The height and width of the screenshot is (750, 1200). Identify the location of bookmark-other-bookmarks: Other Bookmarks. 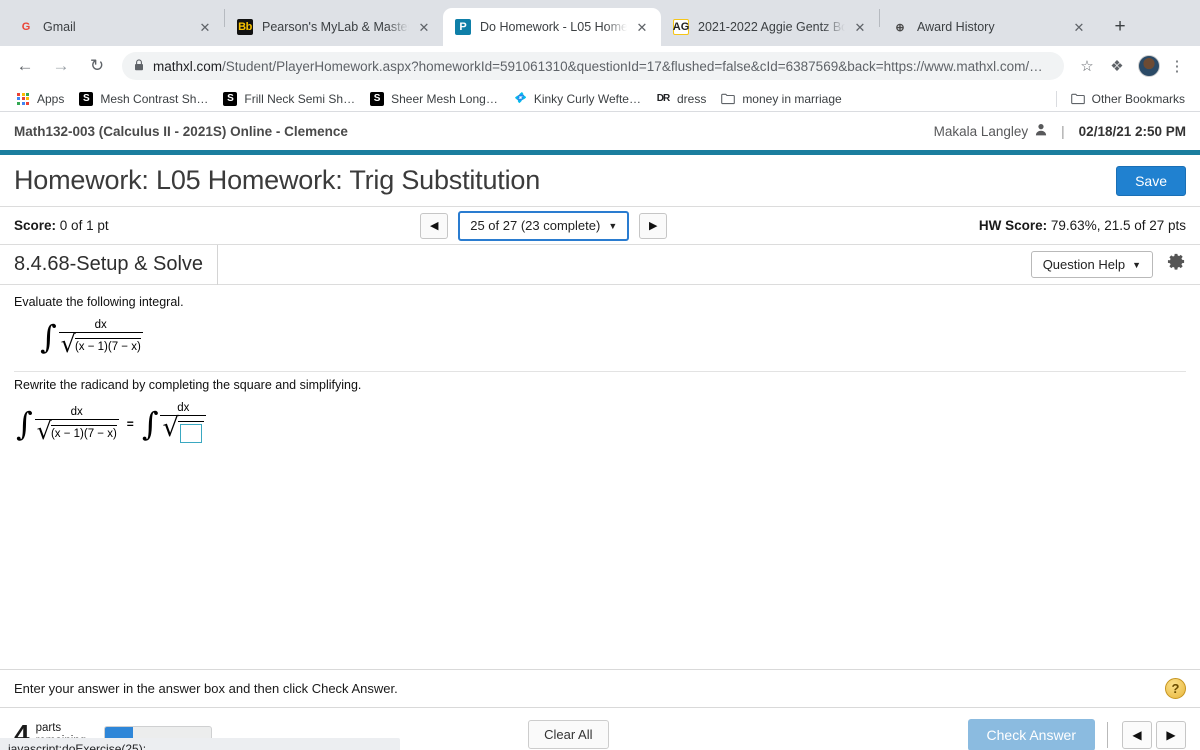
(1127, 99).